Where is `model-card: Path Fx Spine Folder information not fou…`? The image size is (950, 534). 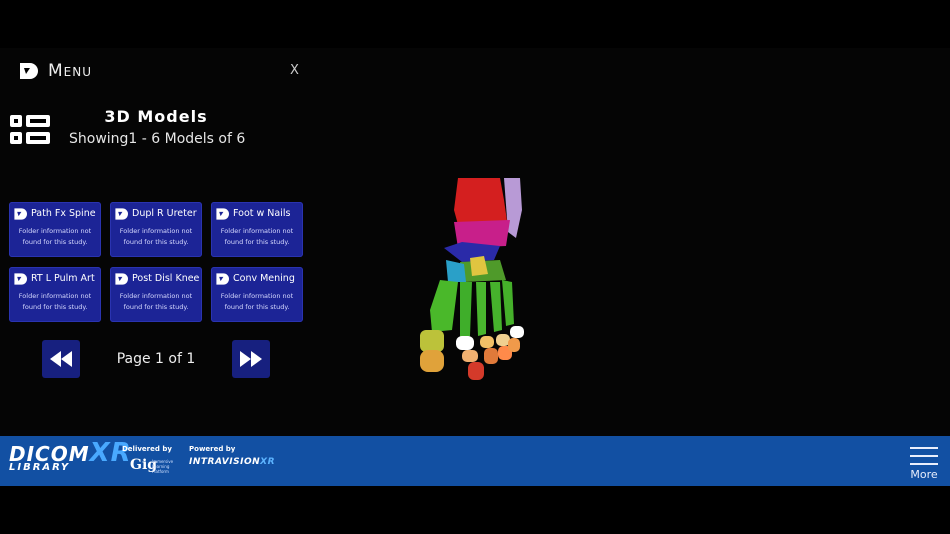 model-card: Path Fx Spine Folder information not fou… is located at coordinates (55, 229).